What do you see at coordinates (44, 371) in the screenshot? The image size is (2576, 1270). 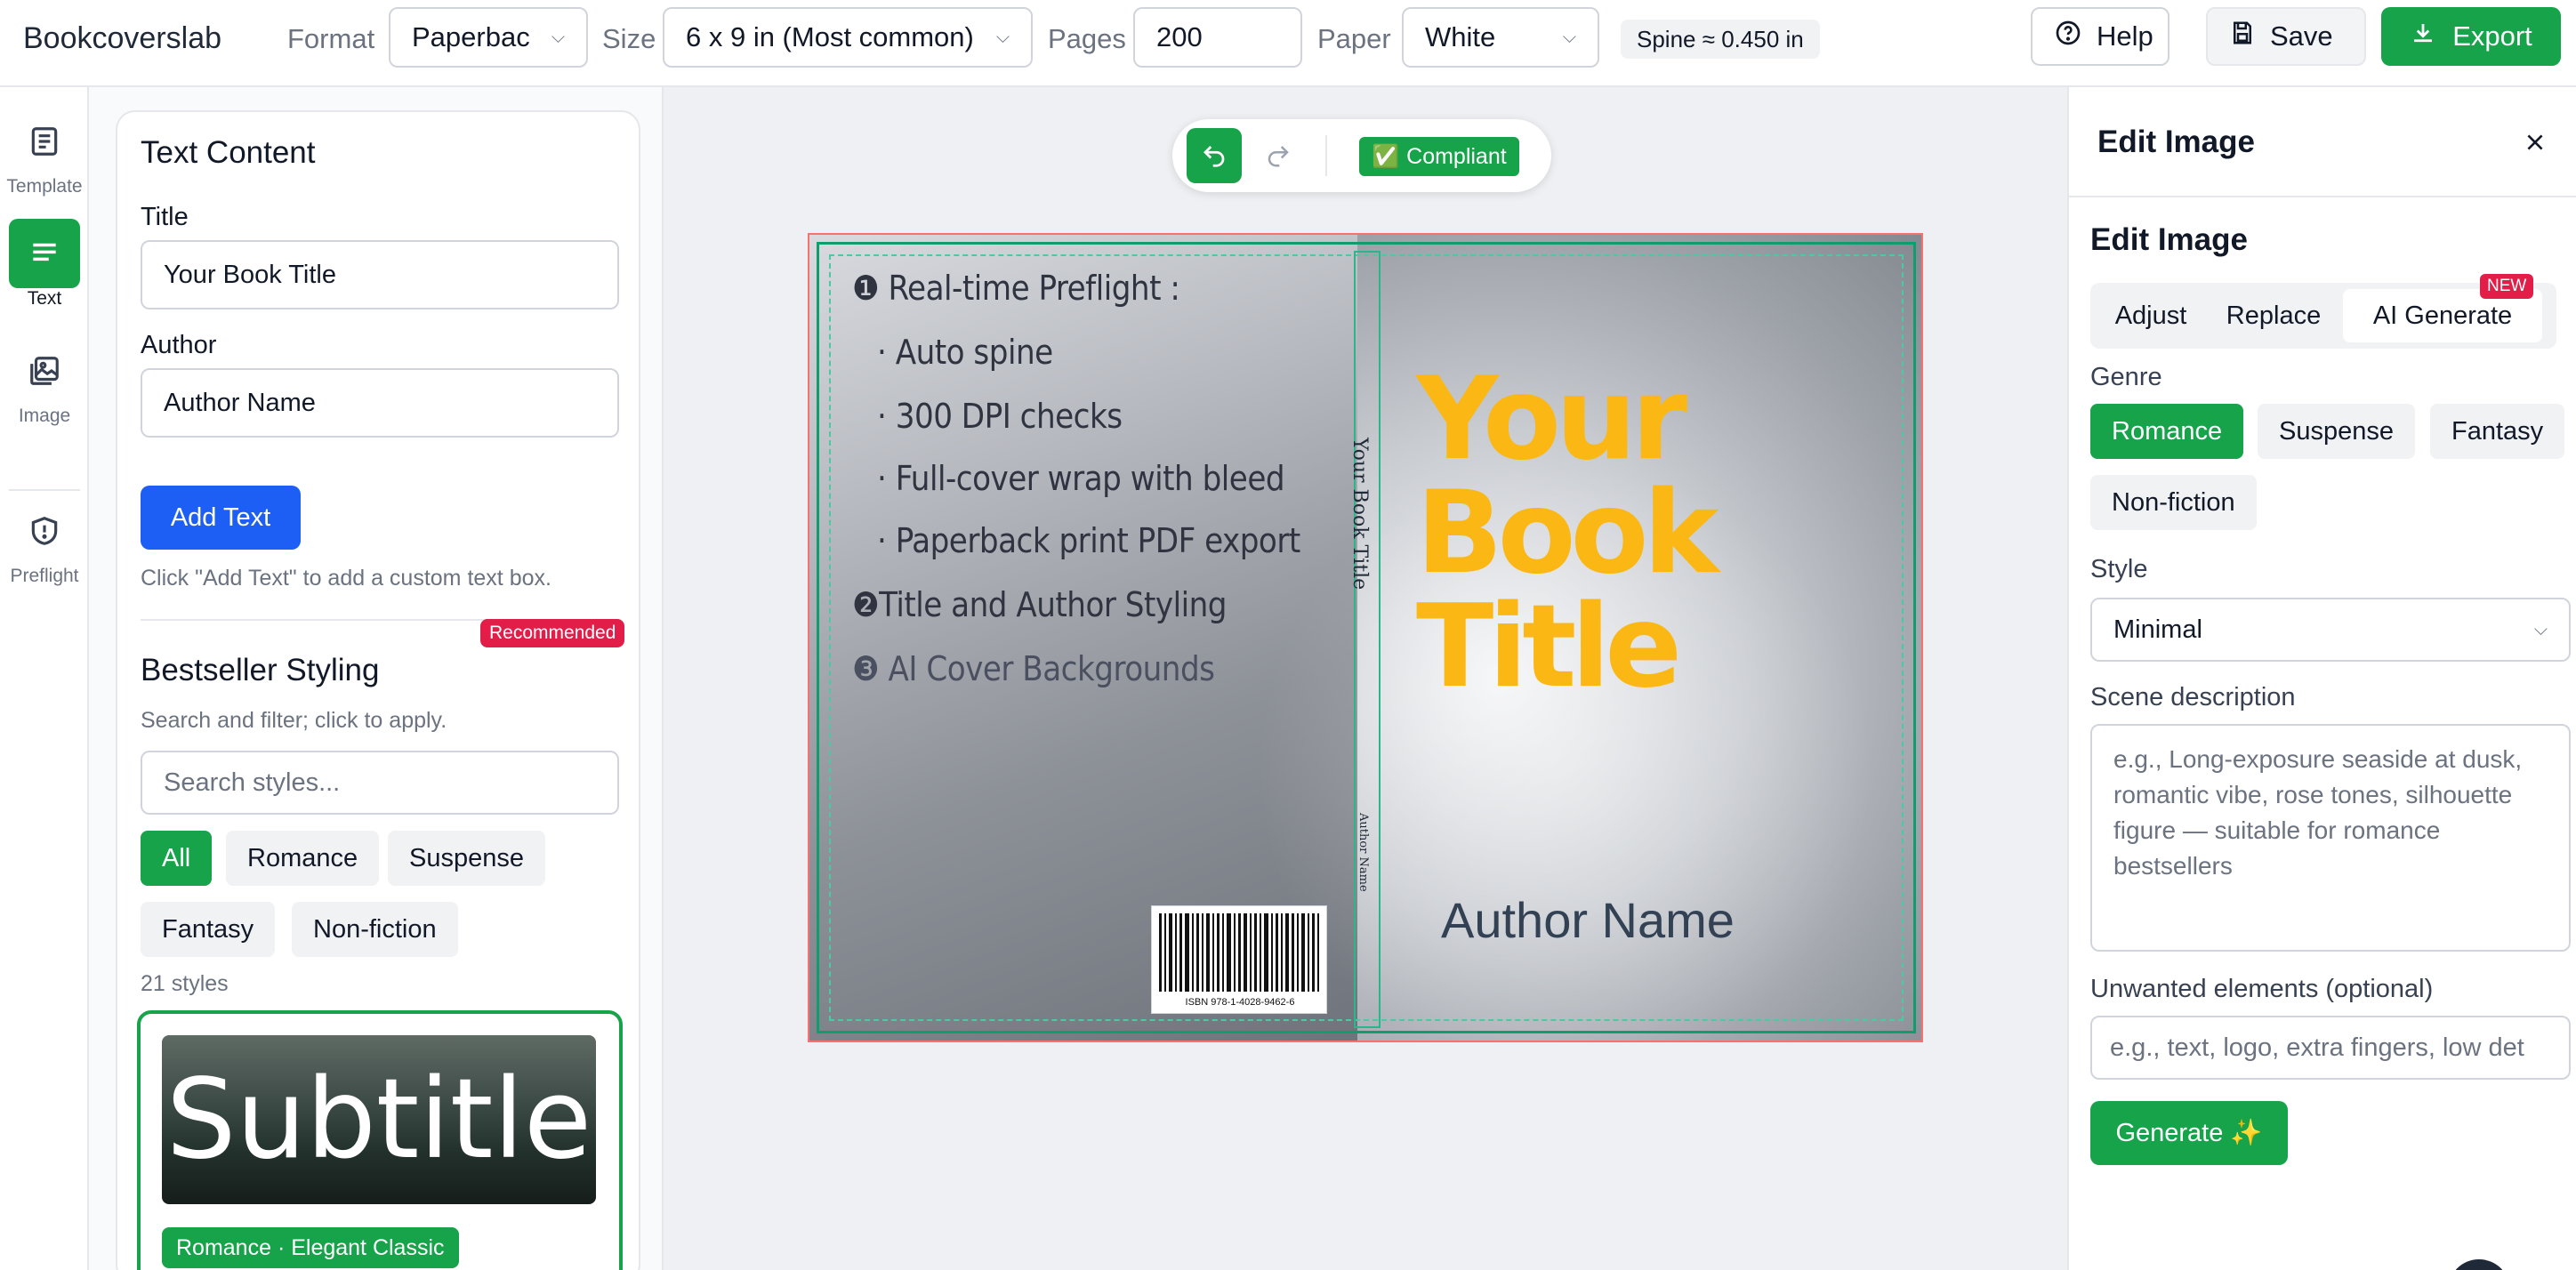 I see `image-icon` at bounding box center [44, 371].